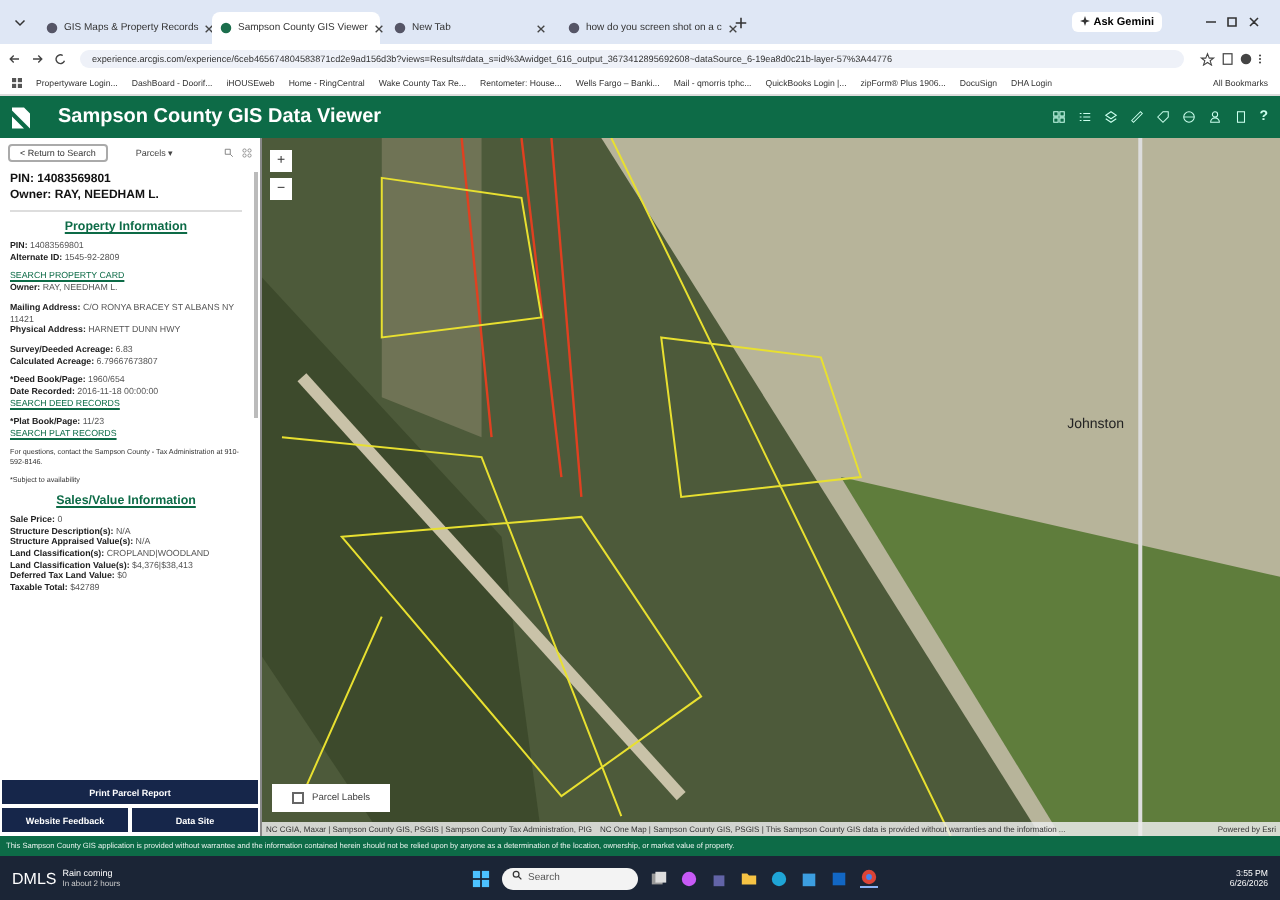 Image resolution: width=1280 pixels, height=900 pixels. What do you see at coordinates (298, 798) in the screenshot?
I see `checkbox` at bounding box center [298, 798].